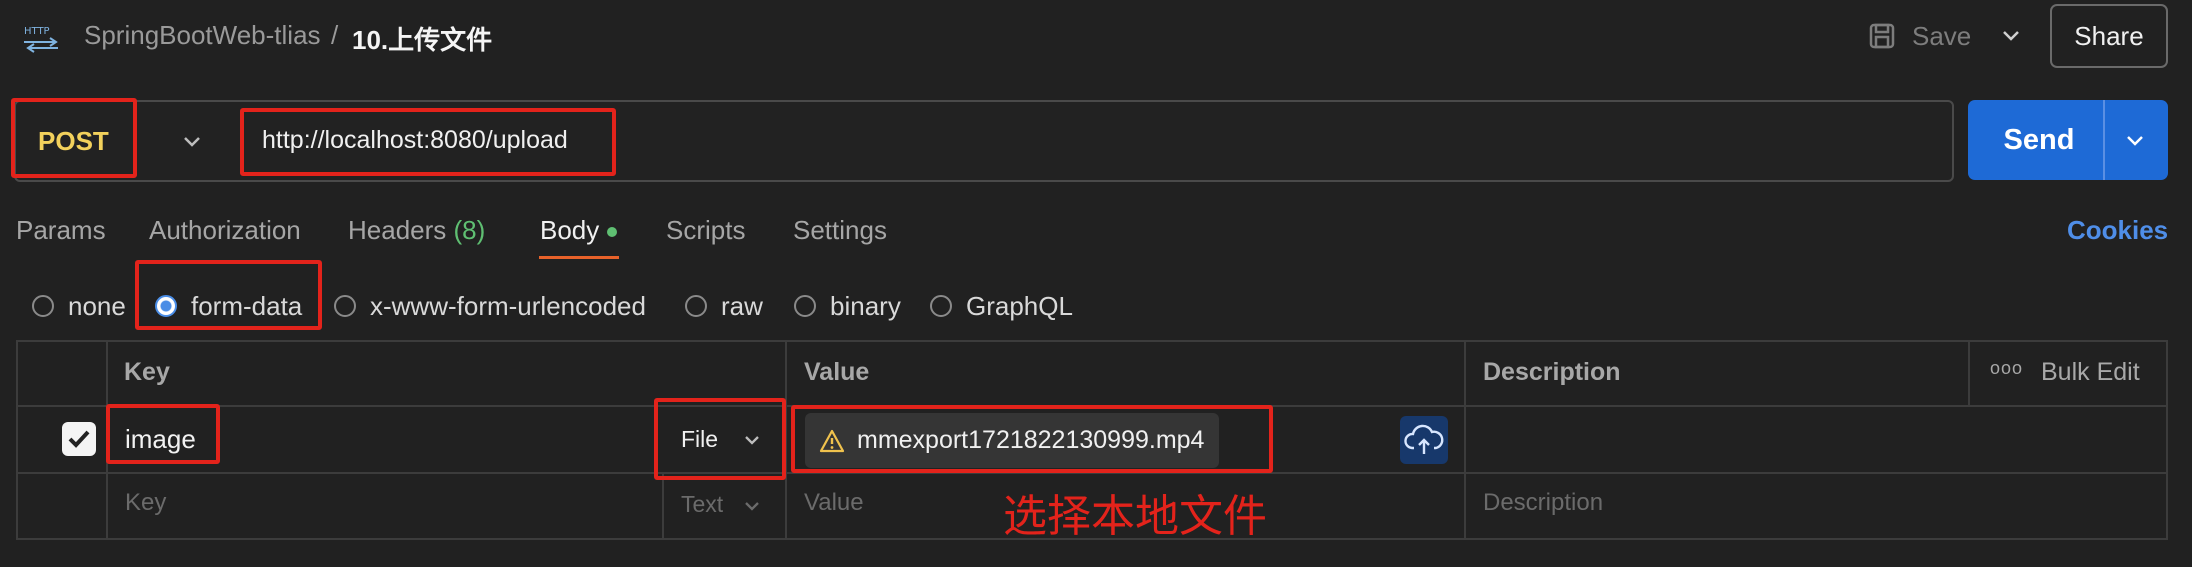 This screenshot has height=567, width=2192. What do you see at coordinates (834, 503) in the screenshot?
I see `new-value-input: Value` at bounding box center [834, 503].